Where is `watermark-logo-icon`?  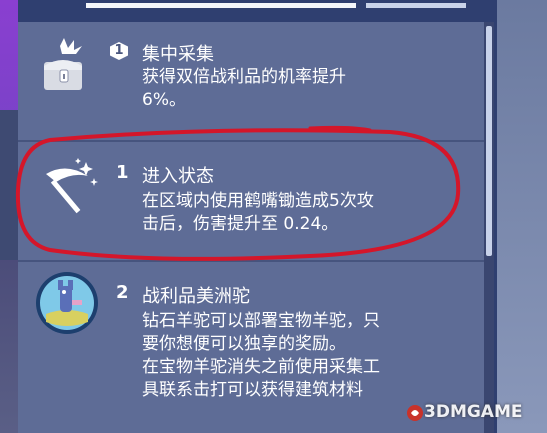 watermark-logo-icon is located at coordinates (415, 413).